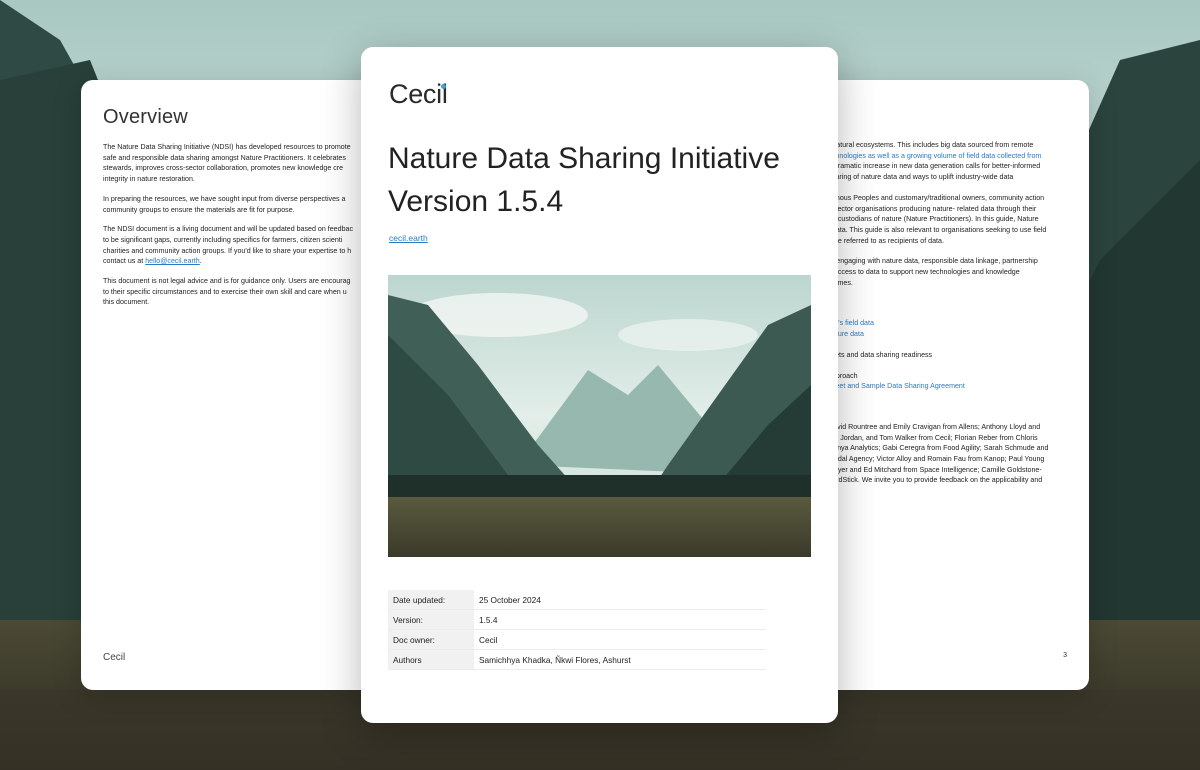 This screenshot has height=770, width=1200. Describe the element at coordinates (431, 659) in the screenshot. I see `meta-label: Authors` at that location.